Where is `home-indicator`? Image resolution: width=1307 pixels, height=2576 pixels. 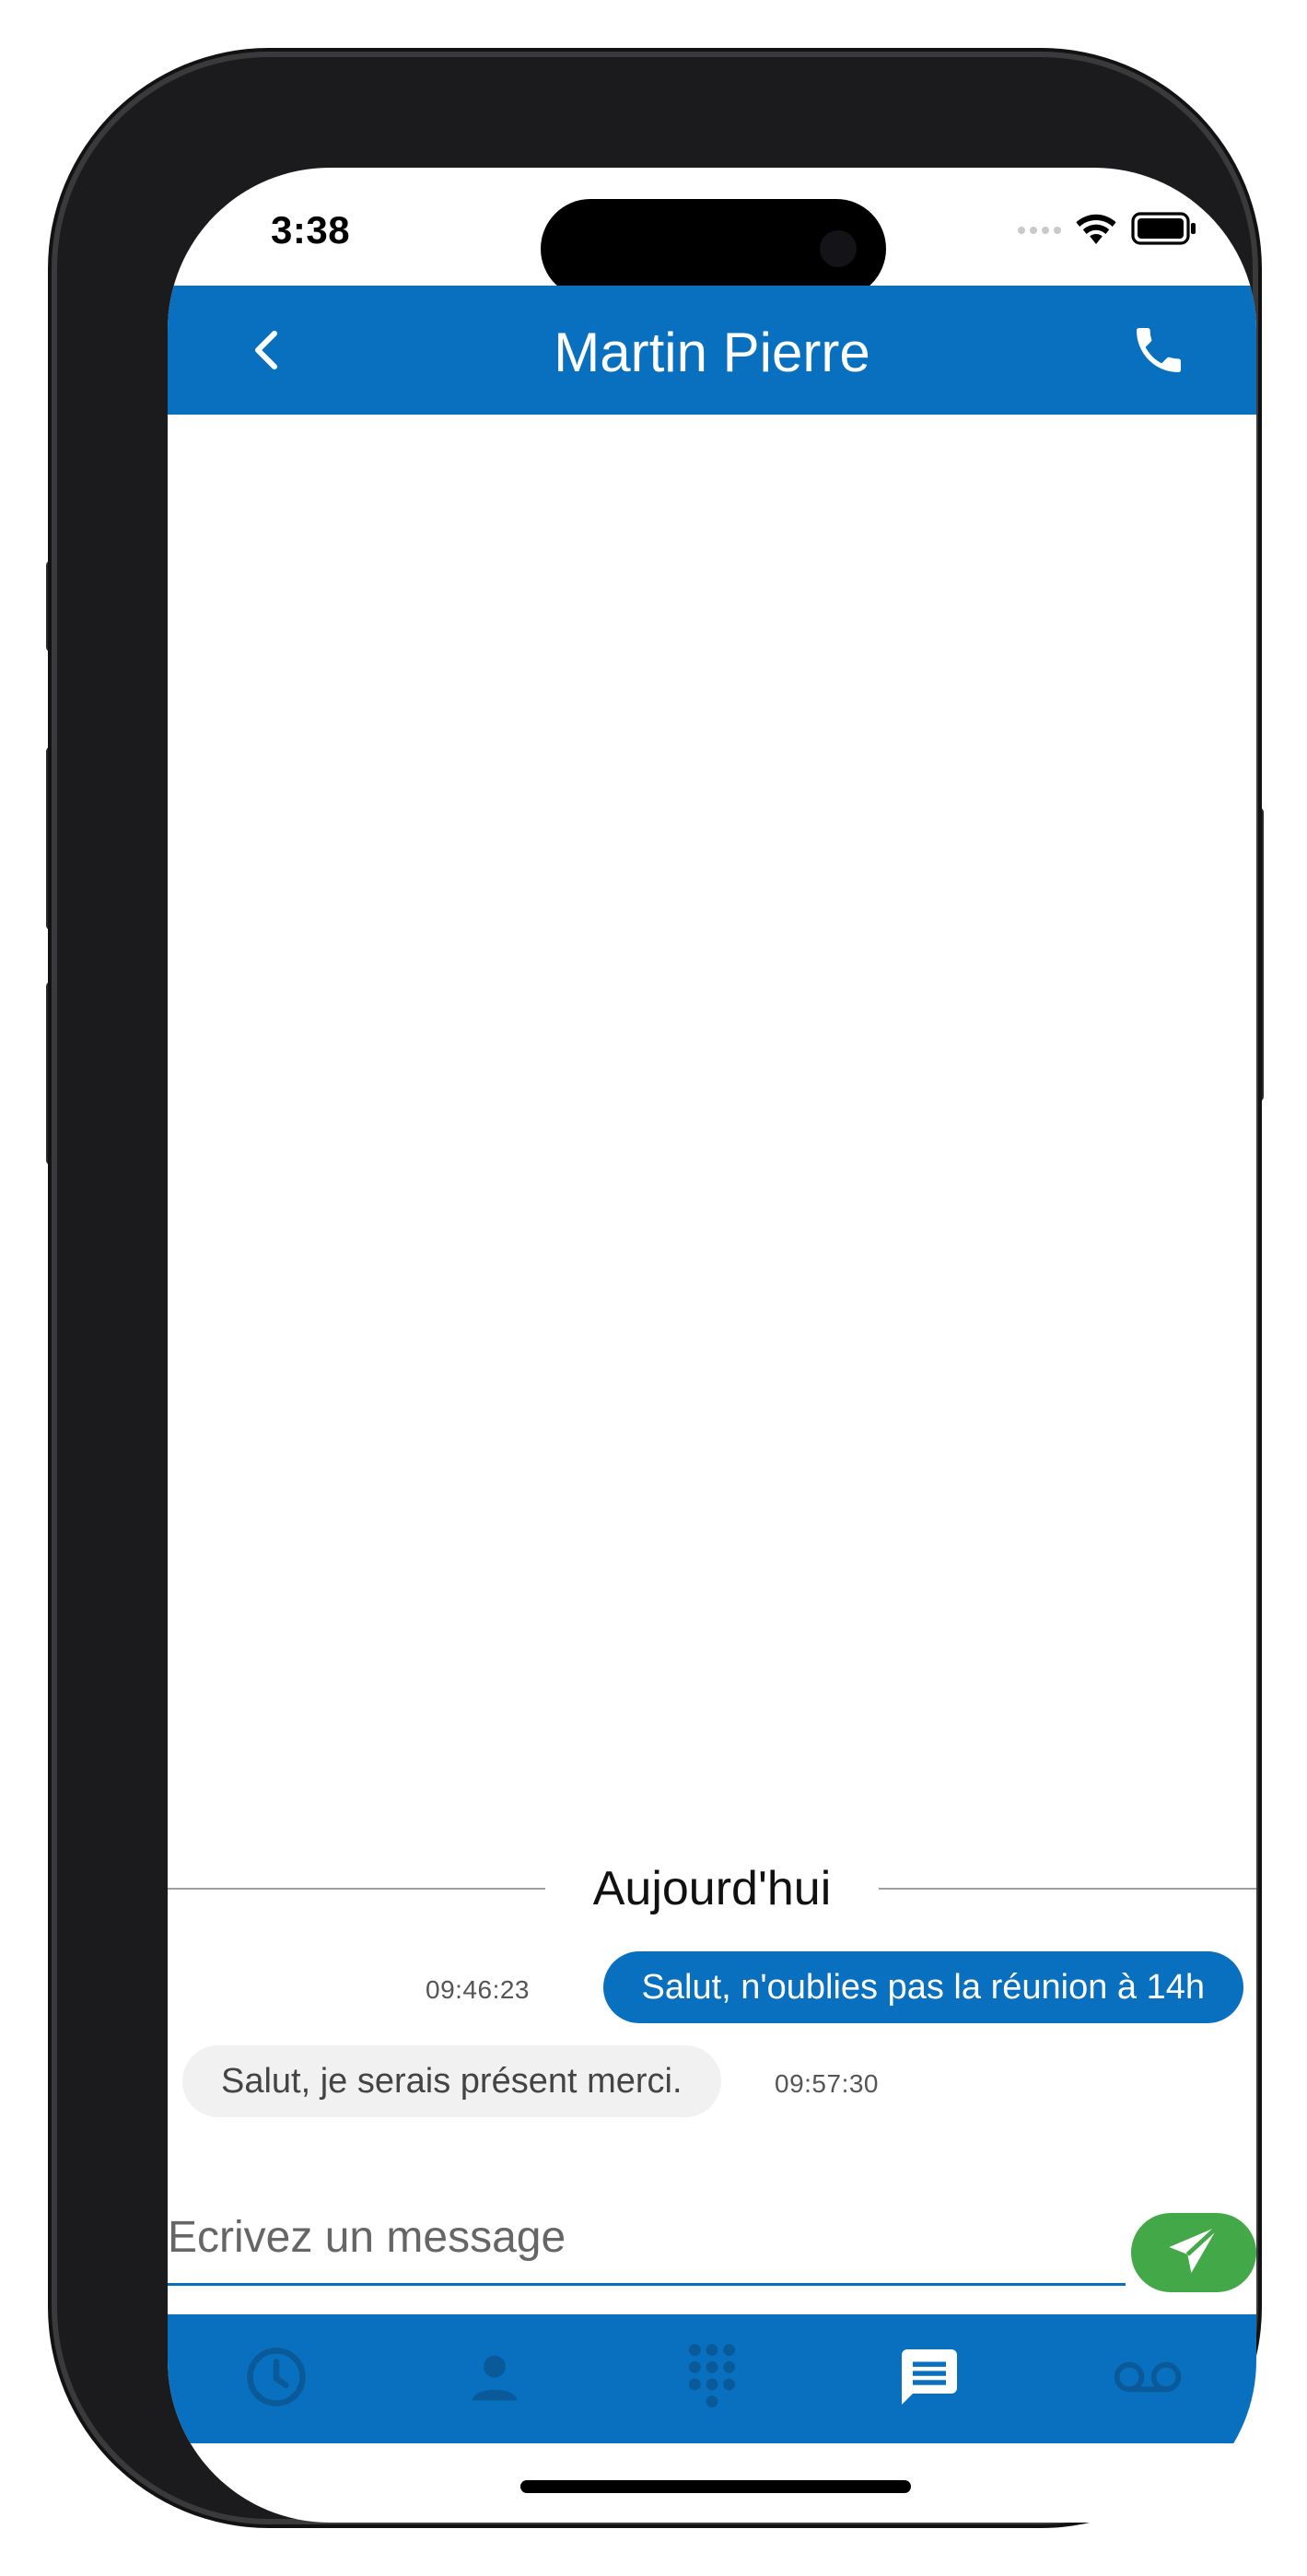
home-indicator is located at coordinates (716, 2486).